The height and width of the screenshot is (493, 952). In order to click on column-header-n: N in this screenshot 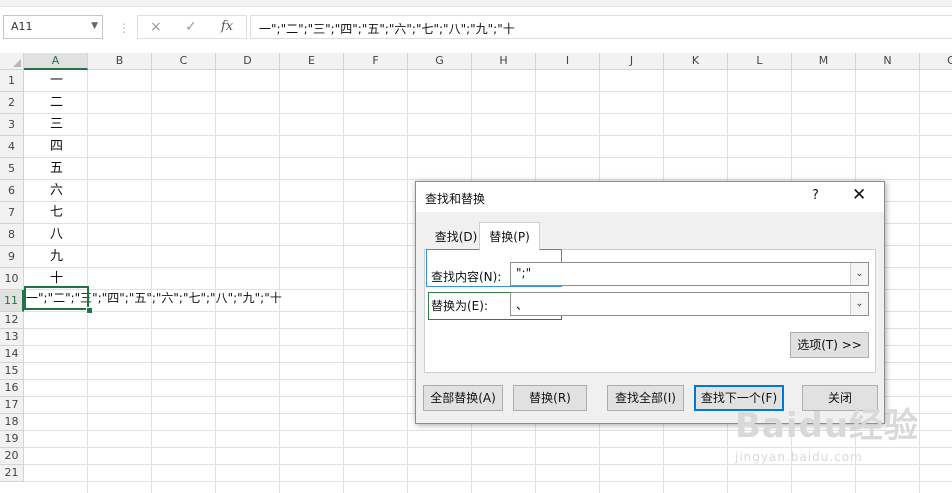, I will do `click(888, 61)`.